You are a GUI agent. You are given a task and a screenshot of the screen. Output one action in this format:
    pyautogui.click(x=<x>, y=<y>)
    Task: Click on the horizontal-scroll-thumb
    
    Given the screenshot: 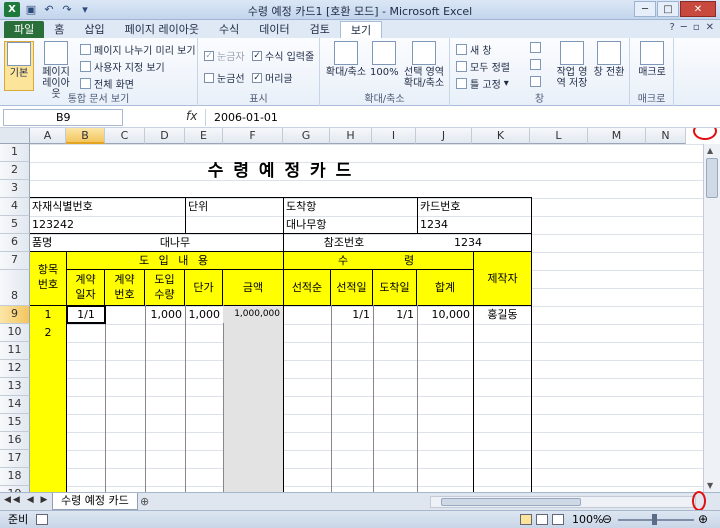 What is the action you would take?
    pyautogui.click(x=511, y=502)
    